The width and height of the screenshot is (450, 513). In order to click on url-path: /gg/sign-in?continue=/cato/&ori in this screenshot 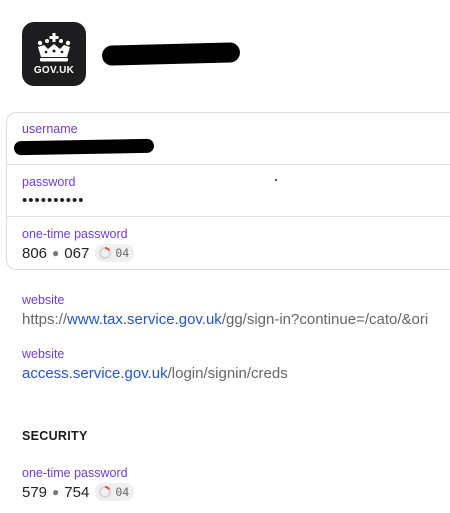, I will do `click(325, 319)`.